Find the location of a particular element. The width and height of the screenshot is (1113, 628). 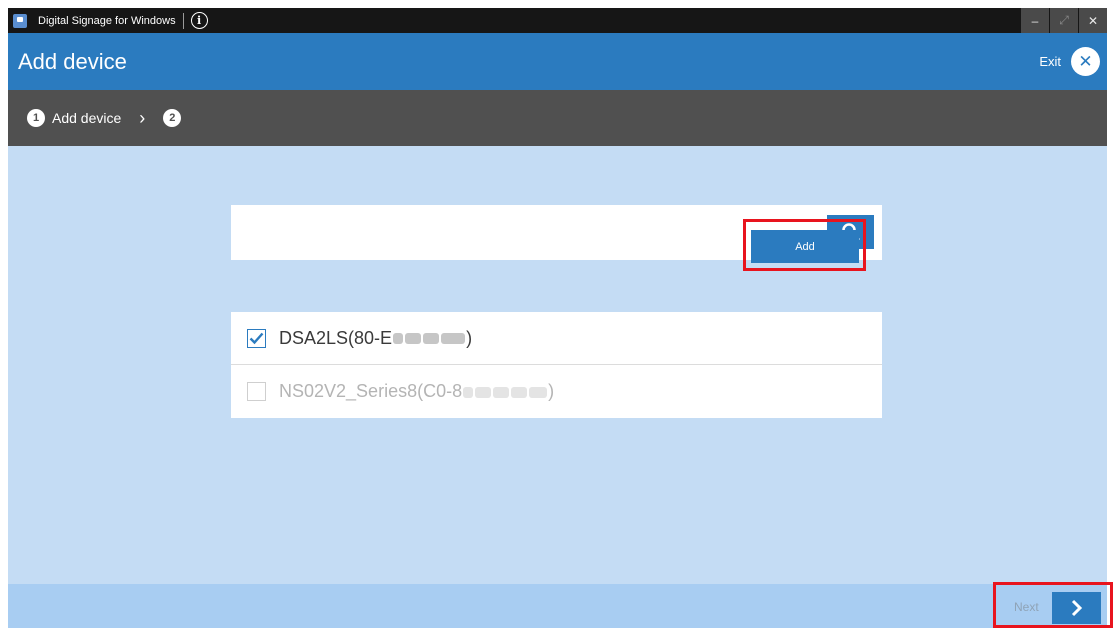

device-name: NS02V2_Series8(C0-8) is located at coordinates (416, 391).